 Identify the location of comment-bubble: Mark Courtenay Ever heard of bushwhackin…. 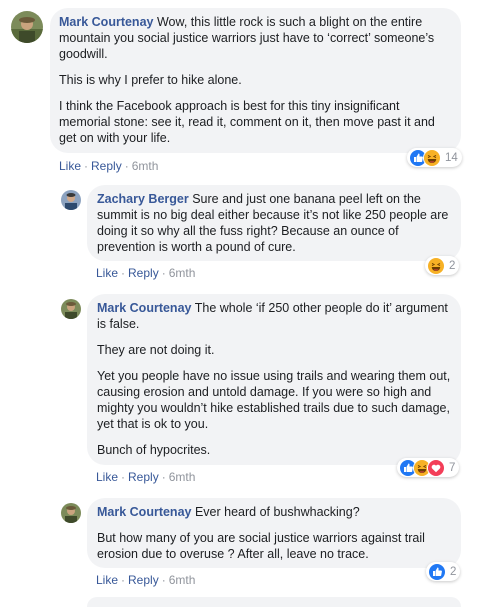
(274, 533).